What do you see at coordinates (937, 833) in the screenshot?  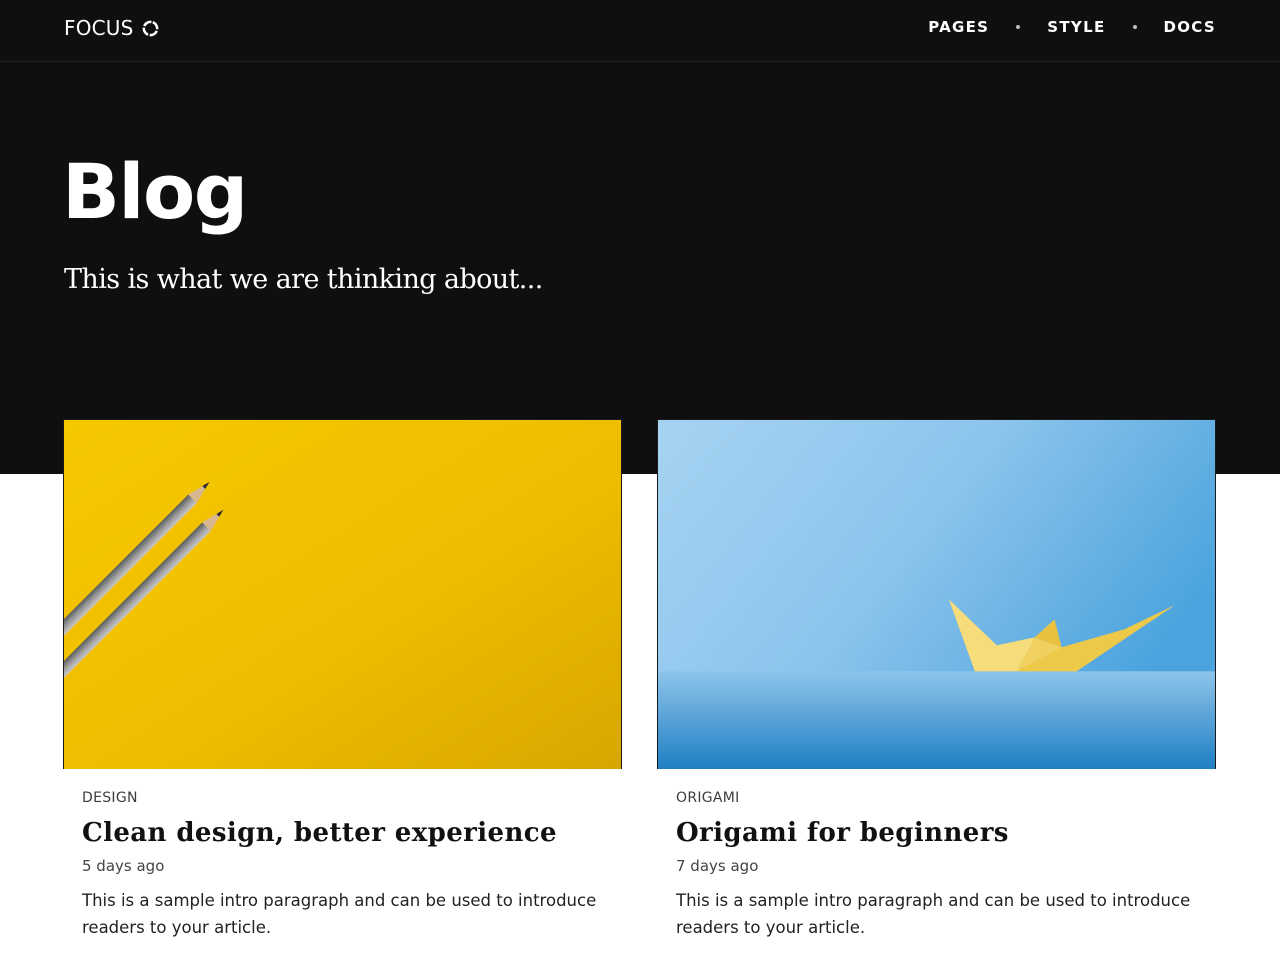 I see `post-title-link: Origami for beginners` at bounding box center [937, 833].